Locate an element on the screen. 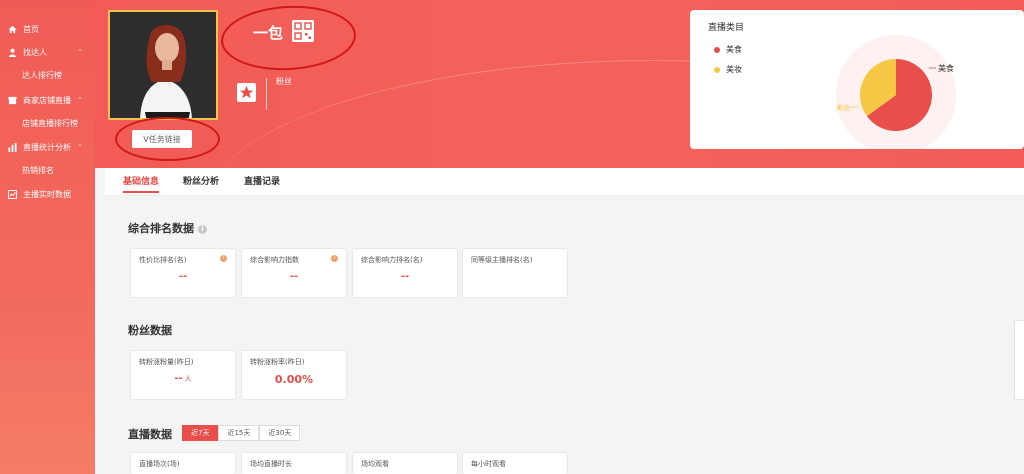  metric-card-influence-rank: 综合影响力排名(名) -- is located at coordinates (405, 273).